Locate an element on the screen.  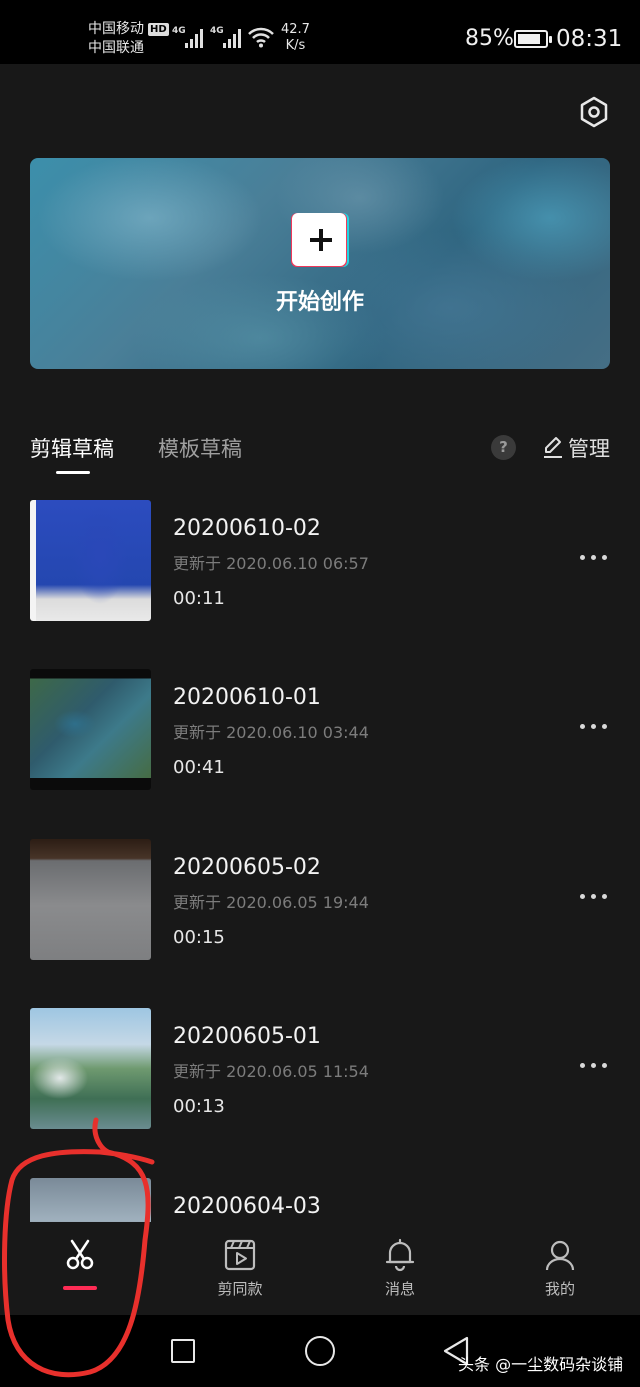
start-creation-label: 开始创作 is located at coordinates (320, 300).